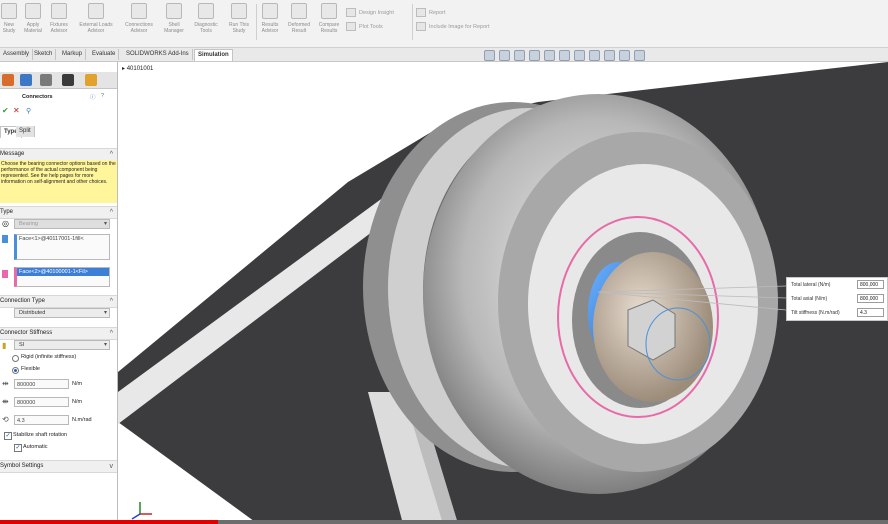  I want to click on callout-value: 4.3, so click(870, 312).